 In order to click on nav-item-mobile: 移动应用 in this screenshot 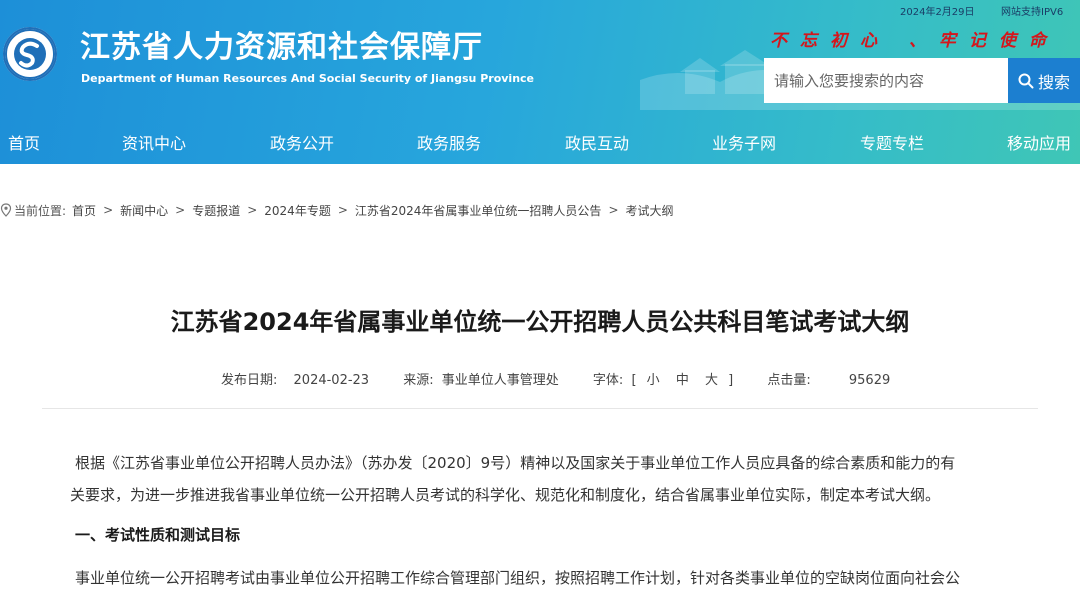, I will do `click(1039, 142)`.